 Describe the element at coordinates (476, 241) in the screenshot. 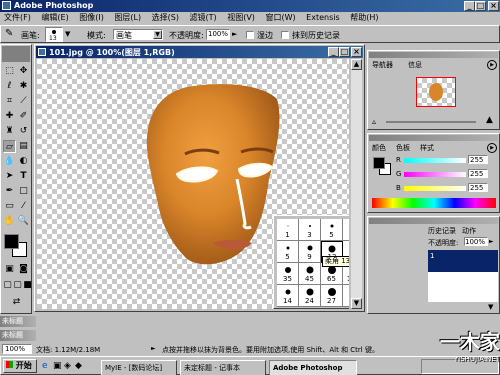

I see `history-opacity-input: 100%` at that location.